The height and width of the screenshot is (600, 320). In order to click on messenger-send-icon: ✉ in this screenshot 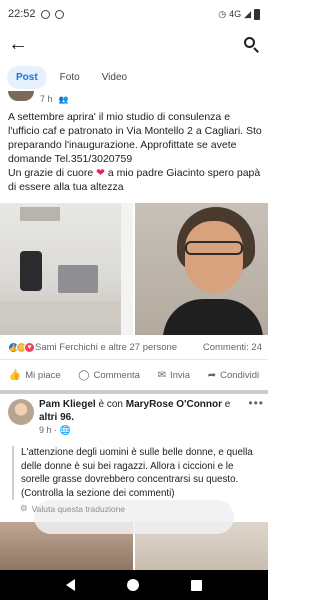, I will do `click(161, 375)`.